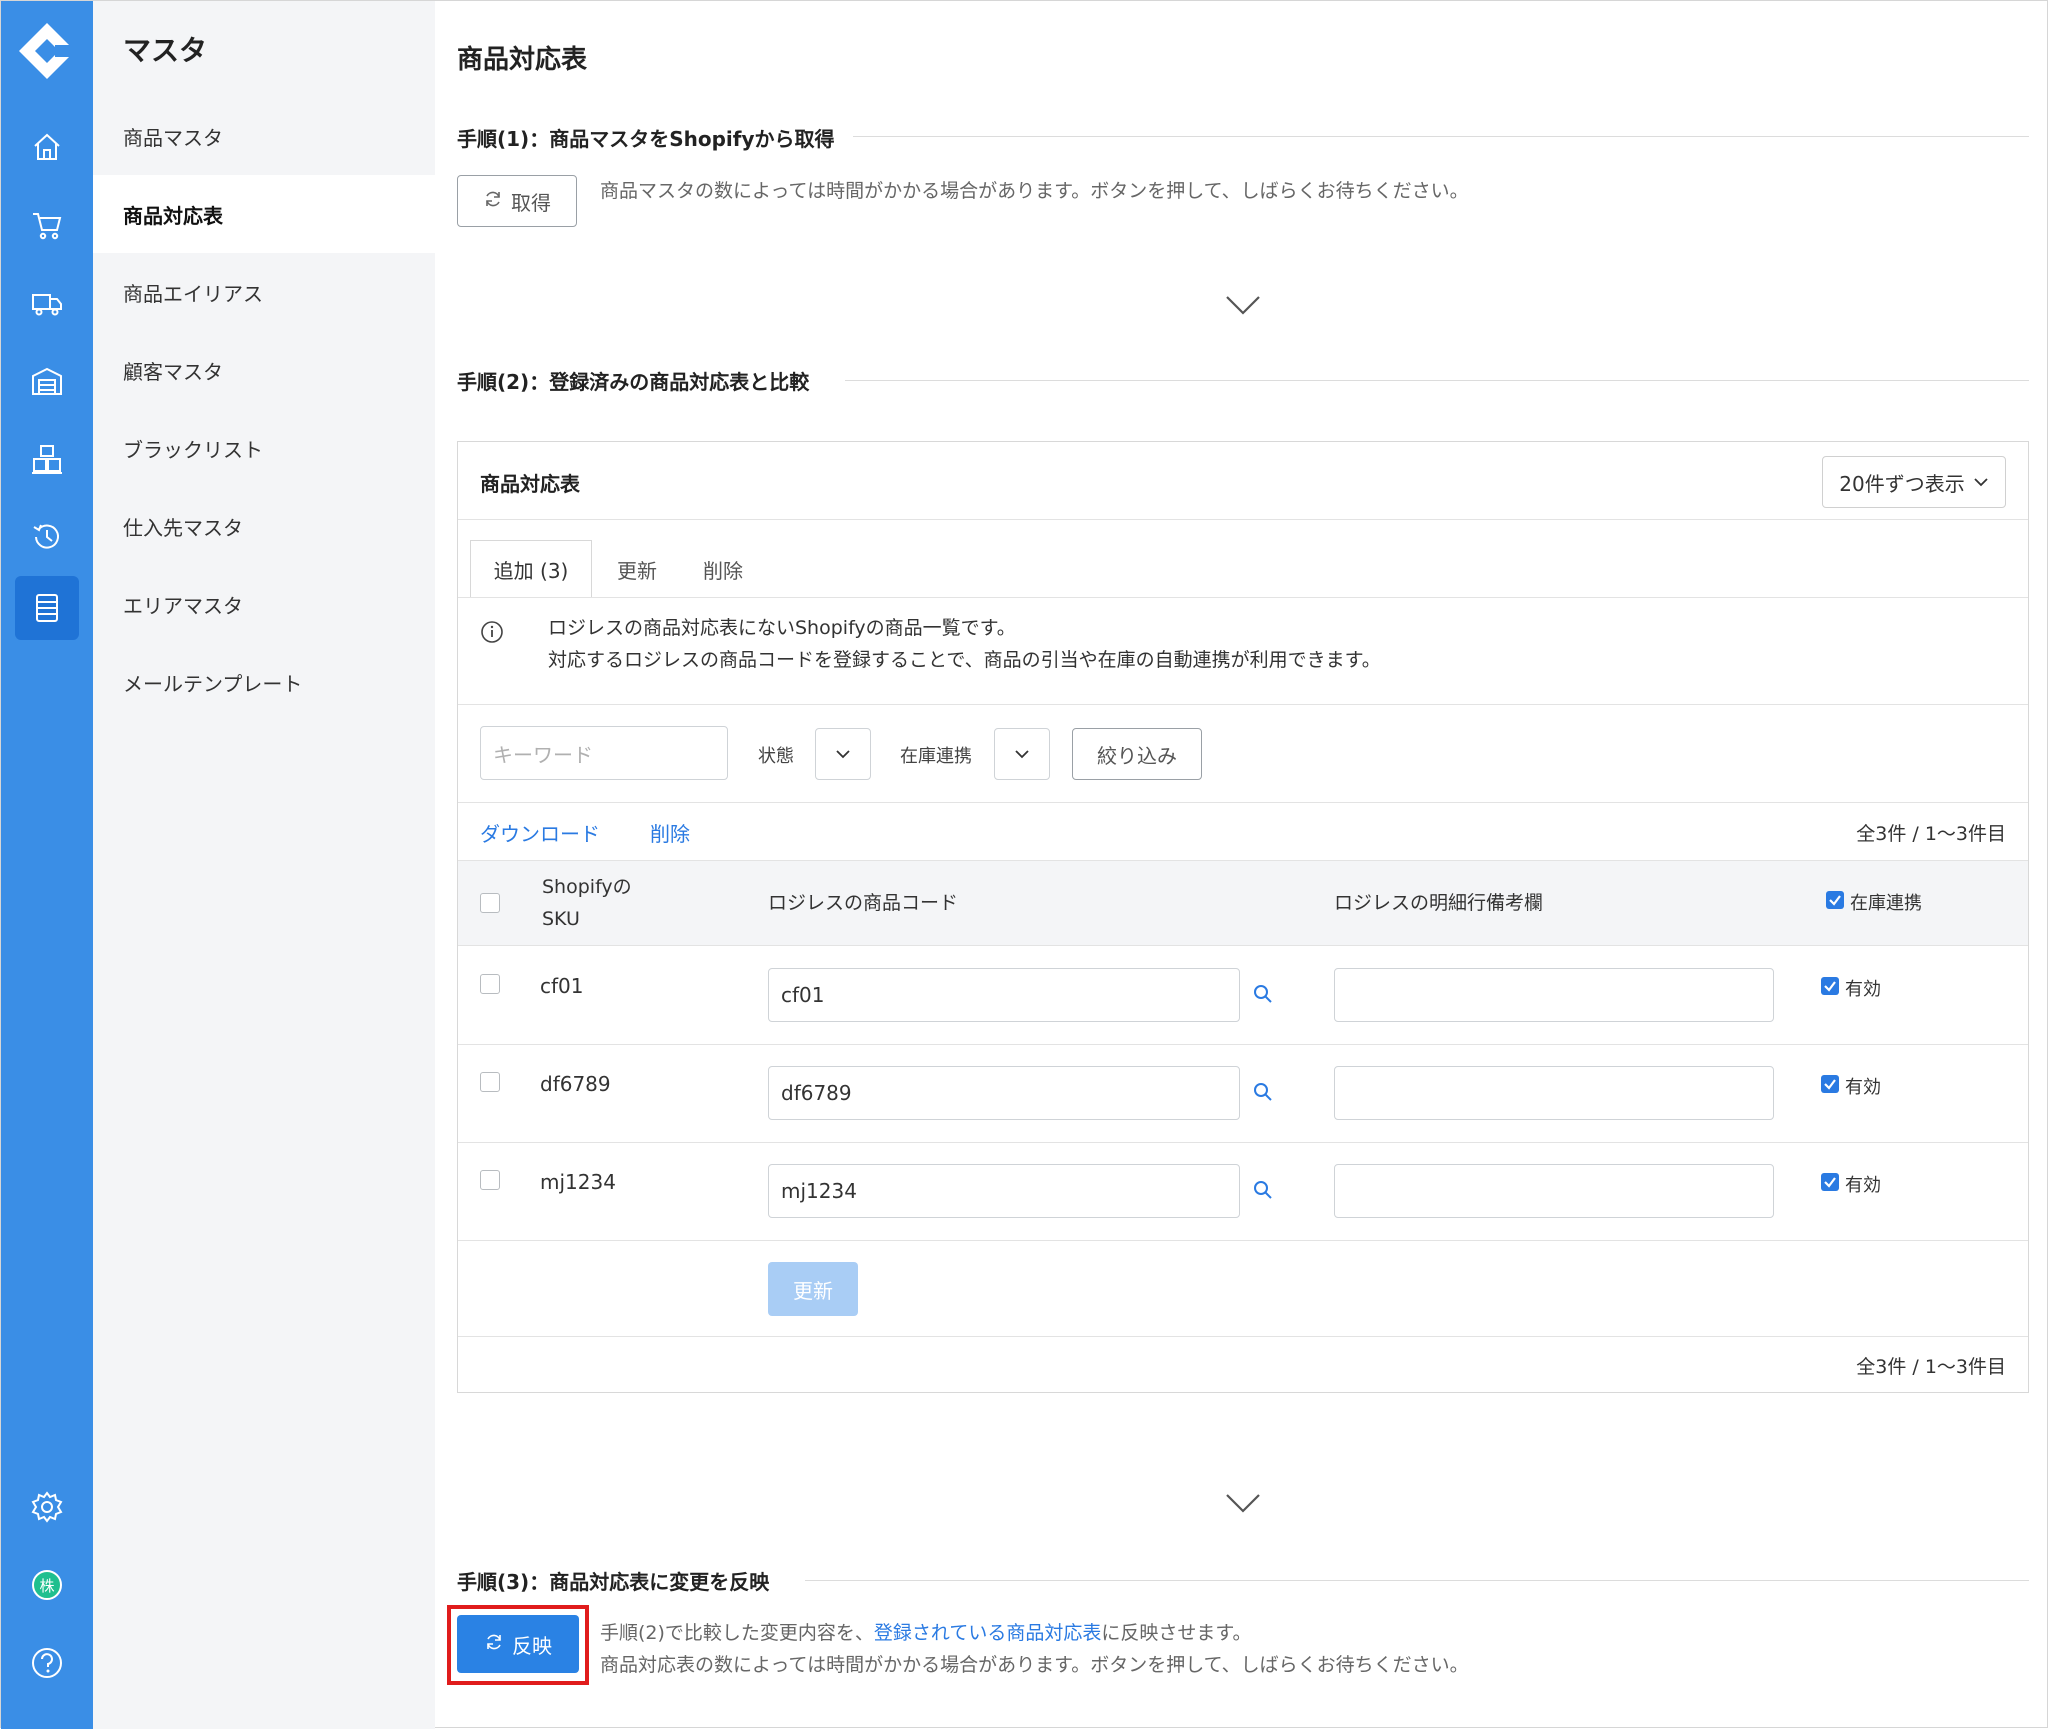 The width and height of the screenshot is (2048, 1729). I want to click on avatar-text: 株, so click(47, 1585).